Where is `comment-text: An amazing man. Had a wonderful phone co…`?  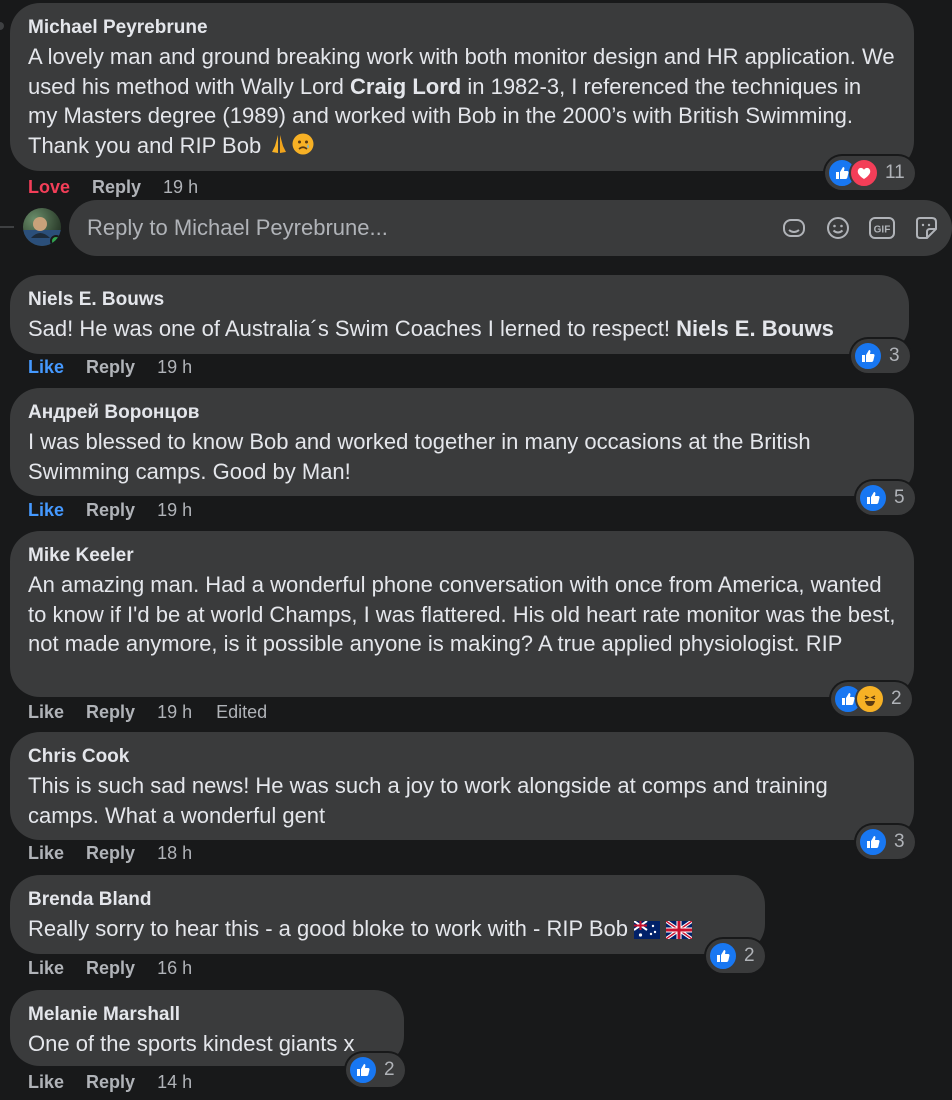 comment-text: An amazing man. Had a wonderful phone co… is located at coordinates (462, 614).